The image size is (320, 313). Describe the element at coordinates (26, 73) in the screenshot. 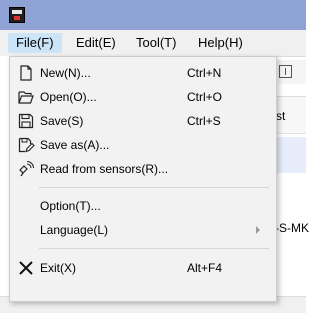

I see `new-file-icon` at that location.